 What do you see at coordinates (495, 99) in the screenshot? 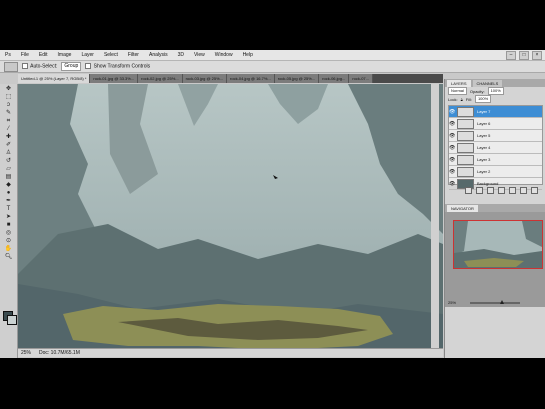
I see `lock-row: Lock: 🔒︎ Fill: 100%` at bounding box center [495, 99].